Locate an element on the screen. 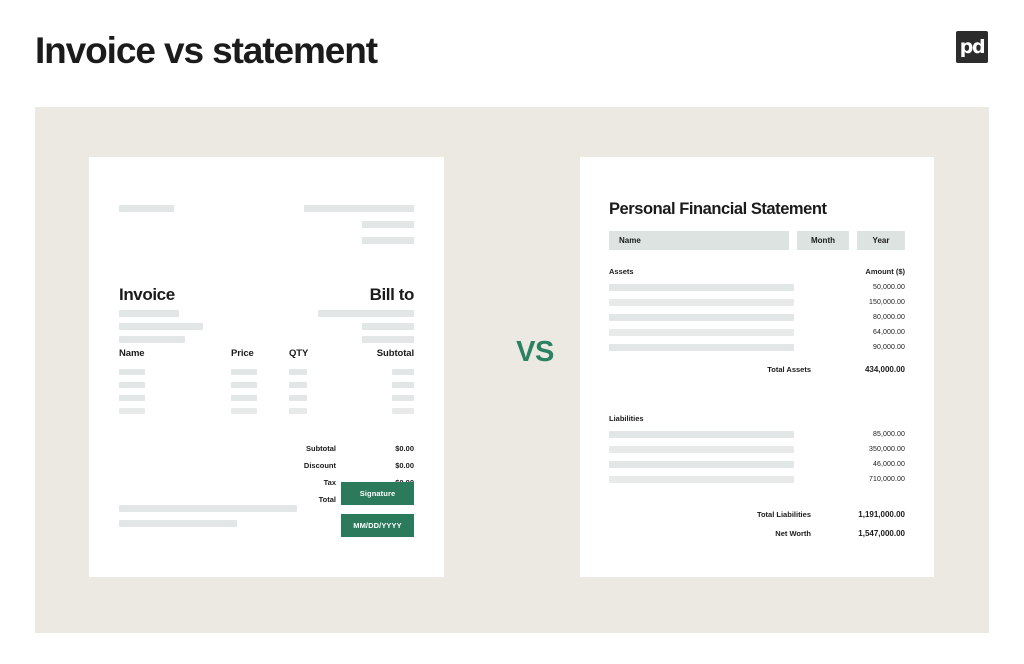  table-header-row: Name Price QTY Subtotal is located at coordinates (266, 353).